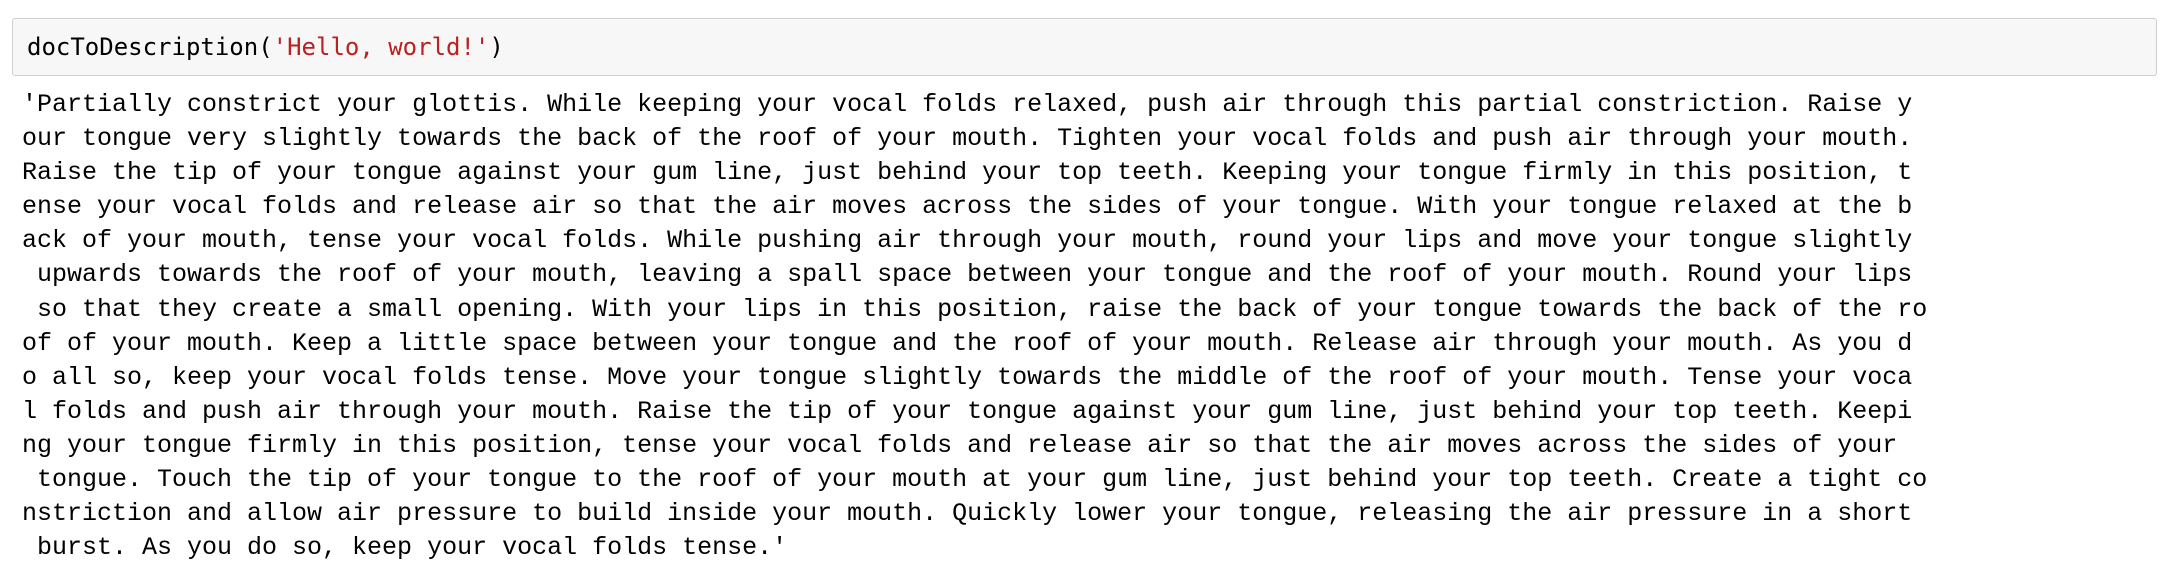  I want to click on code-line: docToDescription('Hello, world!'), so click(265, 47).